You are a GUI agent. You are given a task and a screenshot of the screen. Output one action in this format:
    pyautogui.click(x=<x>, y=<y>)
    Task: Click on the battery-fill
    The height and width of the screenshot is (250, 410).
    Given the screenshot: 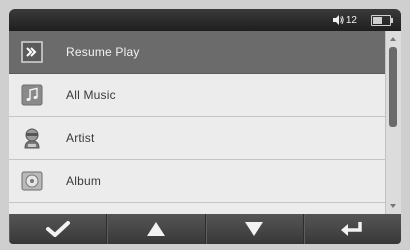 What is the action you would take?
    pyautogui.click(x=377, y=20)
    